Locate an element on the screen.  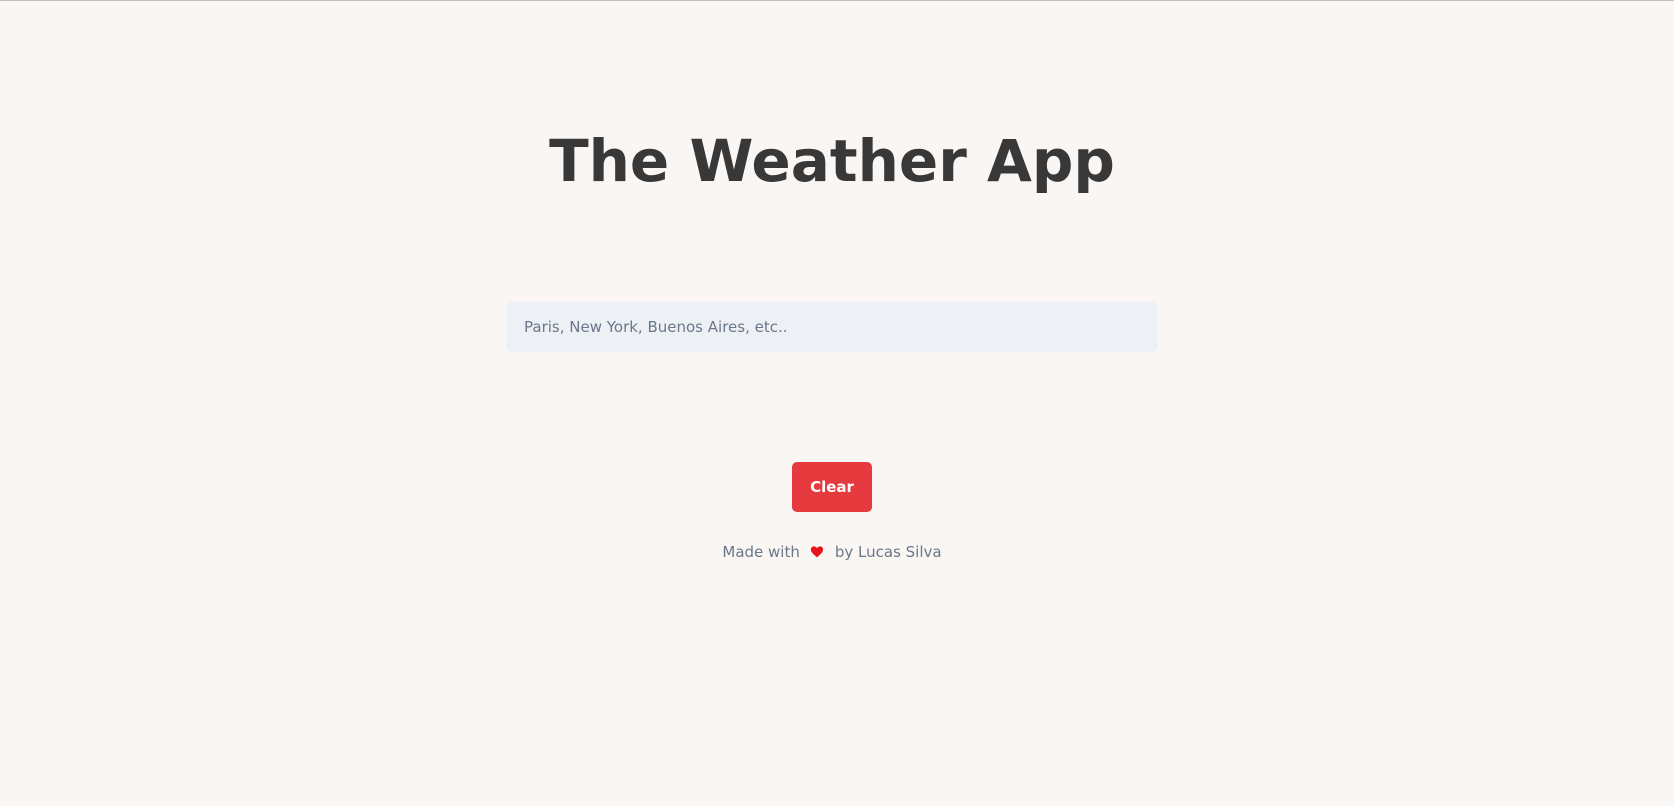
heart-icon is located at coordinates (817, 552).